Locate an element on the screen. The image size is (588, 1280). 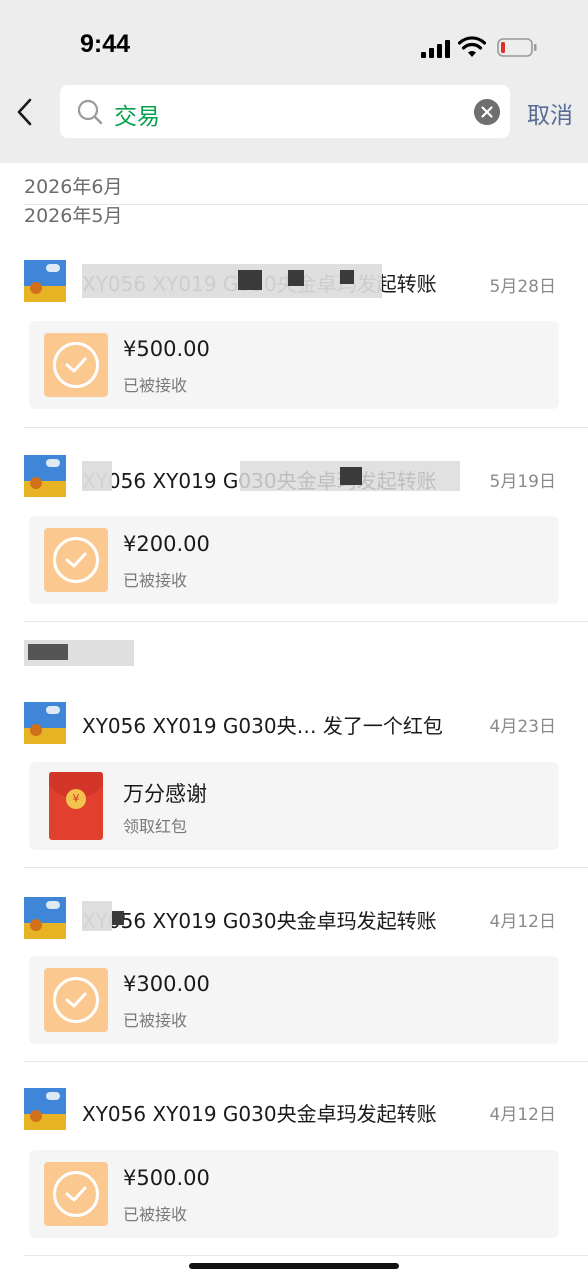
item-date: 4月23日 is located at coordinates (522, 727).